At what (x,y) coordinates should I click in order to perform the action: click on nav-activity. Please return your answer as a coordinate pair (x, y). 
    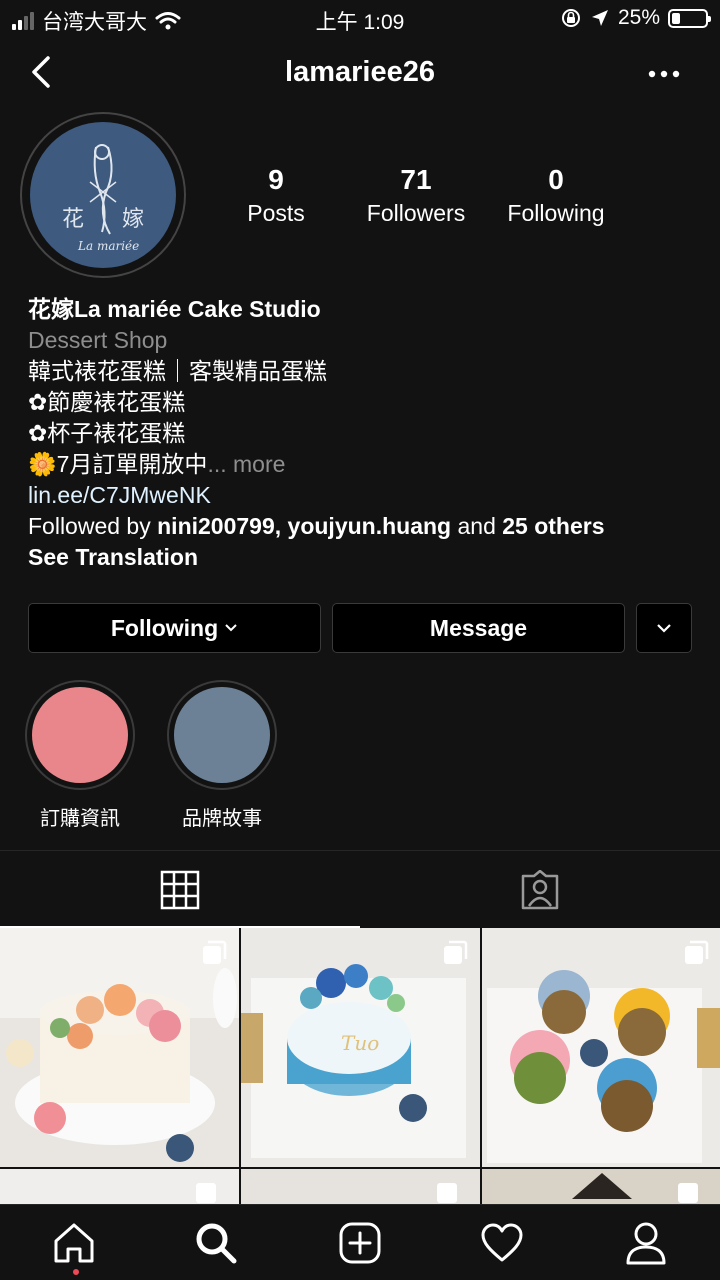
    Looking at the image, I should click on (502, 1242).